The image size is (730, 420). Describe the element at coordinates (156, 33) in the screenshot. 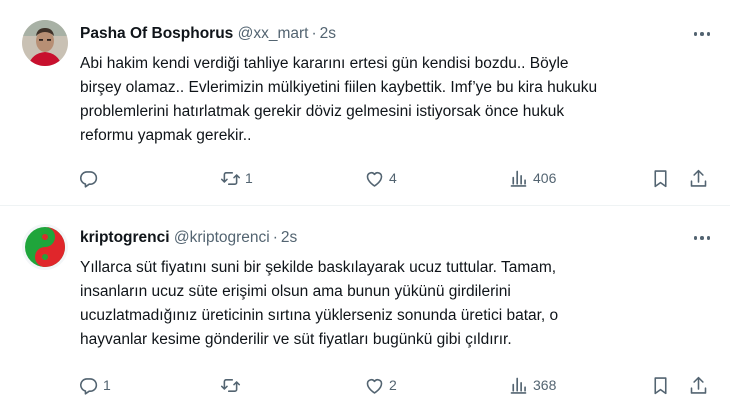

I see `author-name: Pasha Of Bosphorus` at that location.